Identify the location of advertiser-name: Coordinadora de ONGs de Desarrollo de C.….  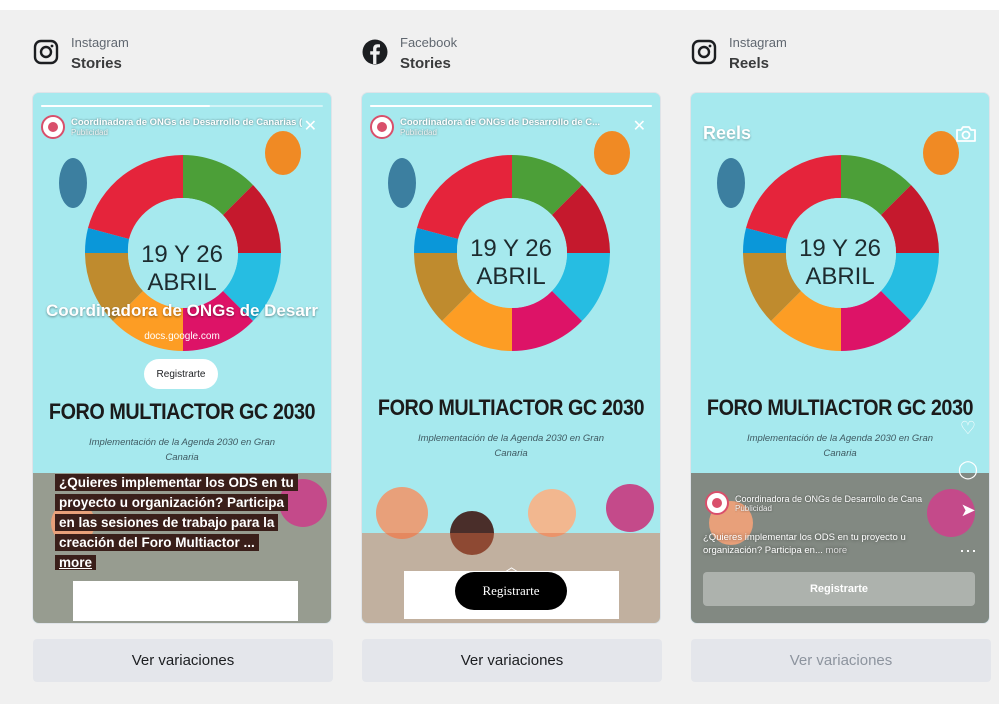
(500, 122).